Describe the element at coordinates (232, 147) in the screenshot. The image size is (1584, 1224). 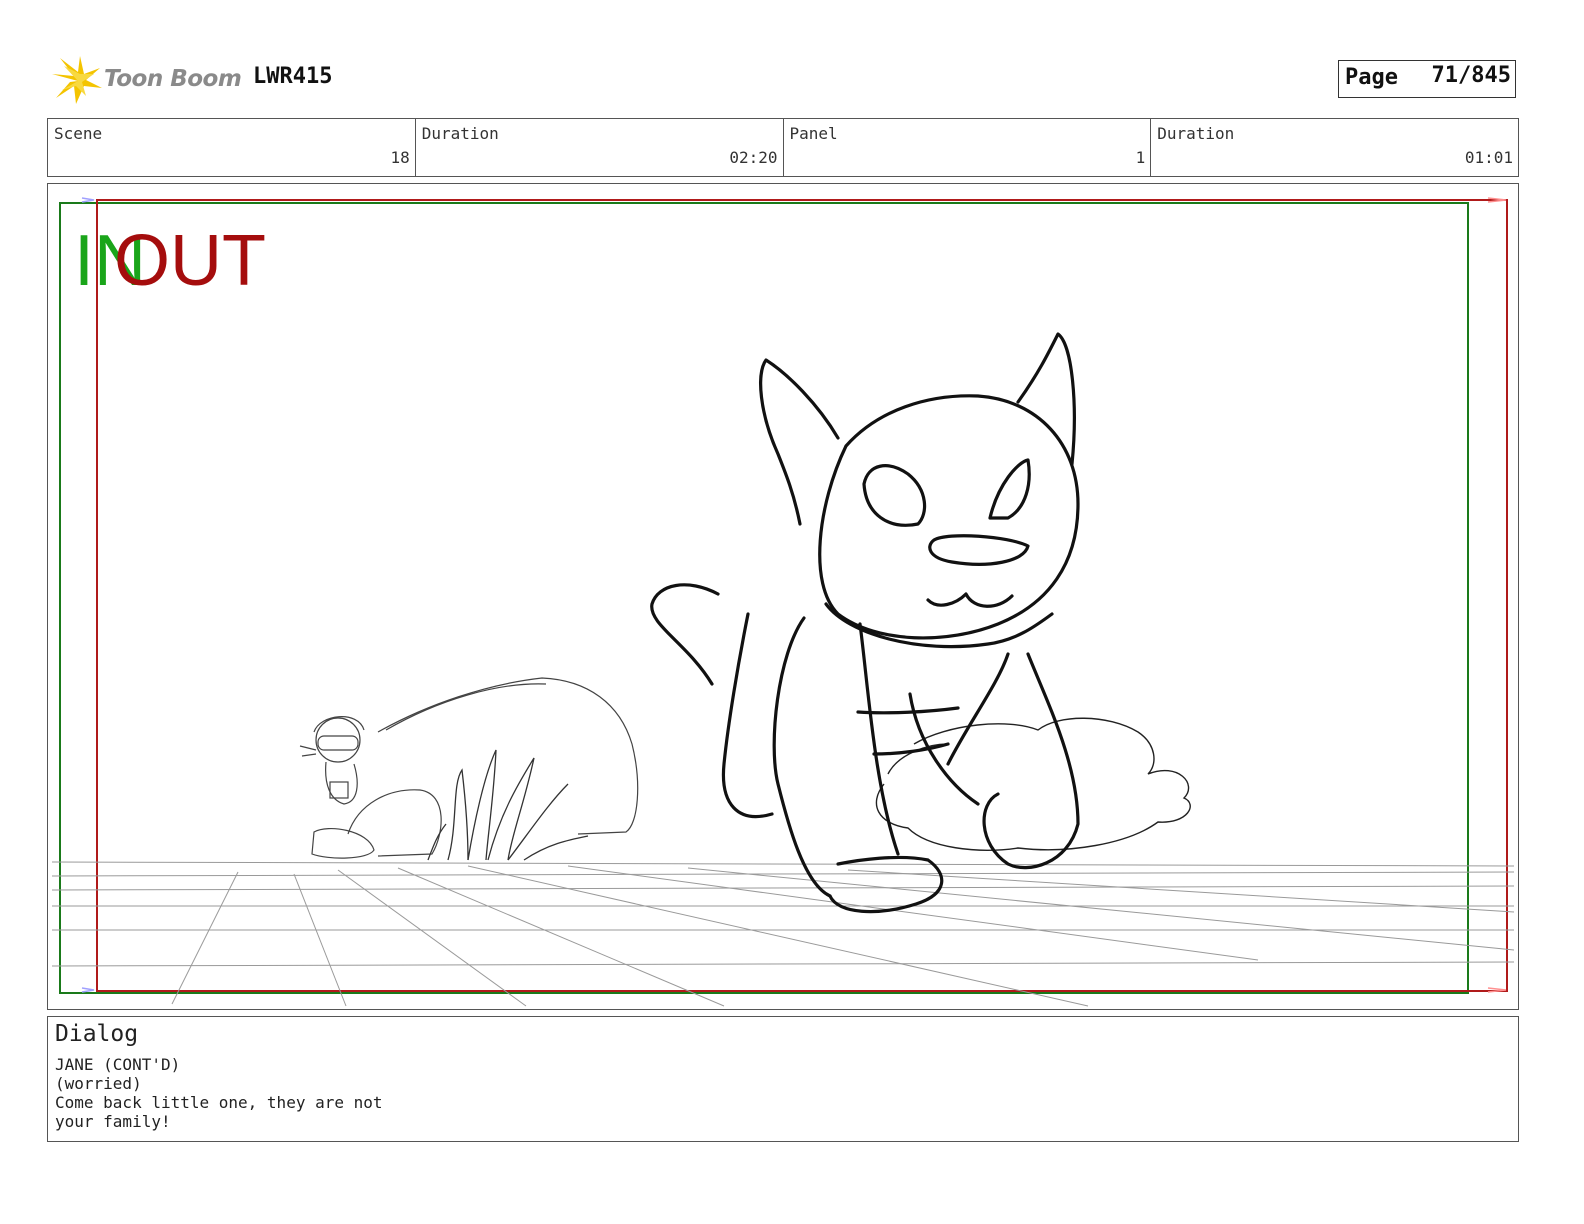
I see `scene-cell: Scene 18` at that location.